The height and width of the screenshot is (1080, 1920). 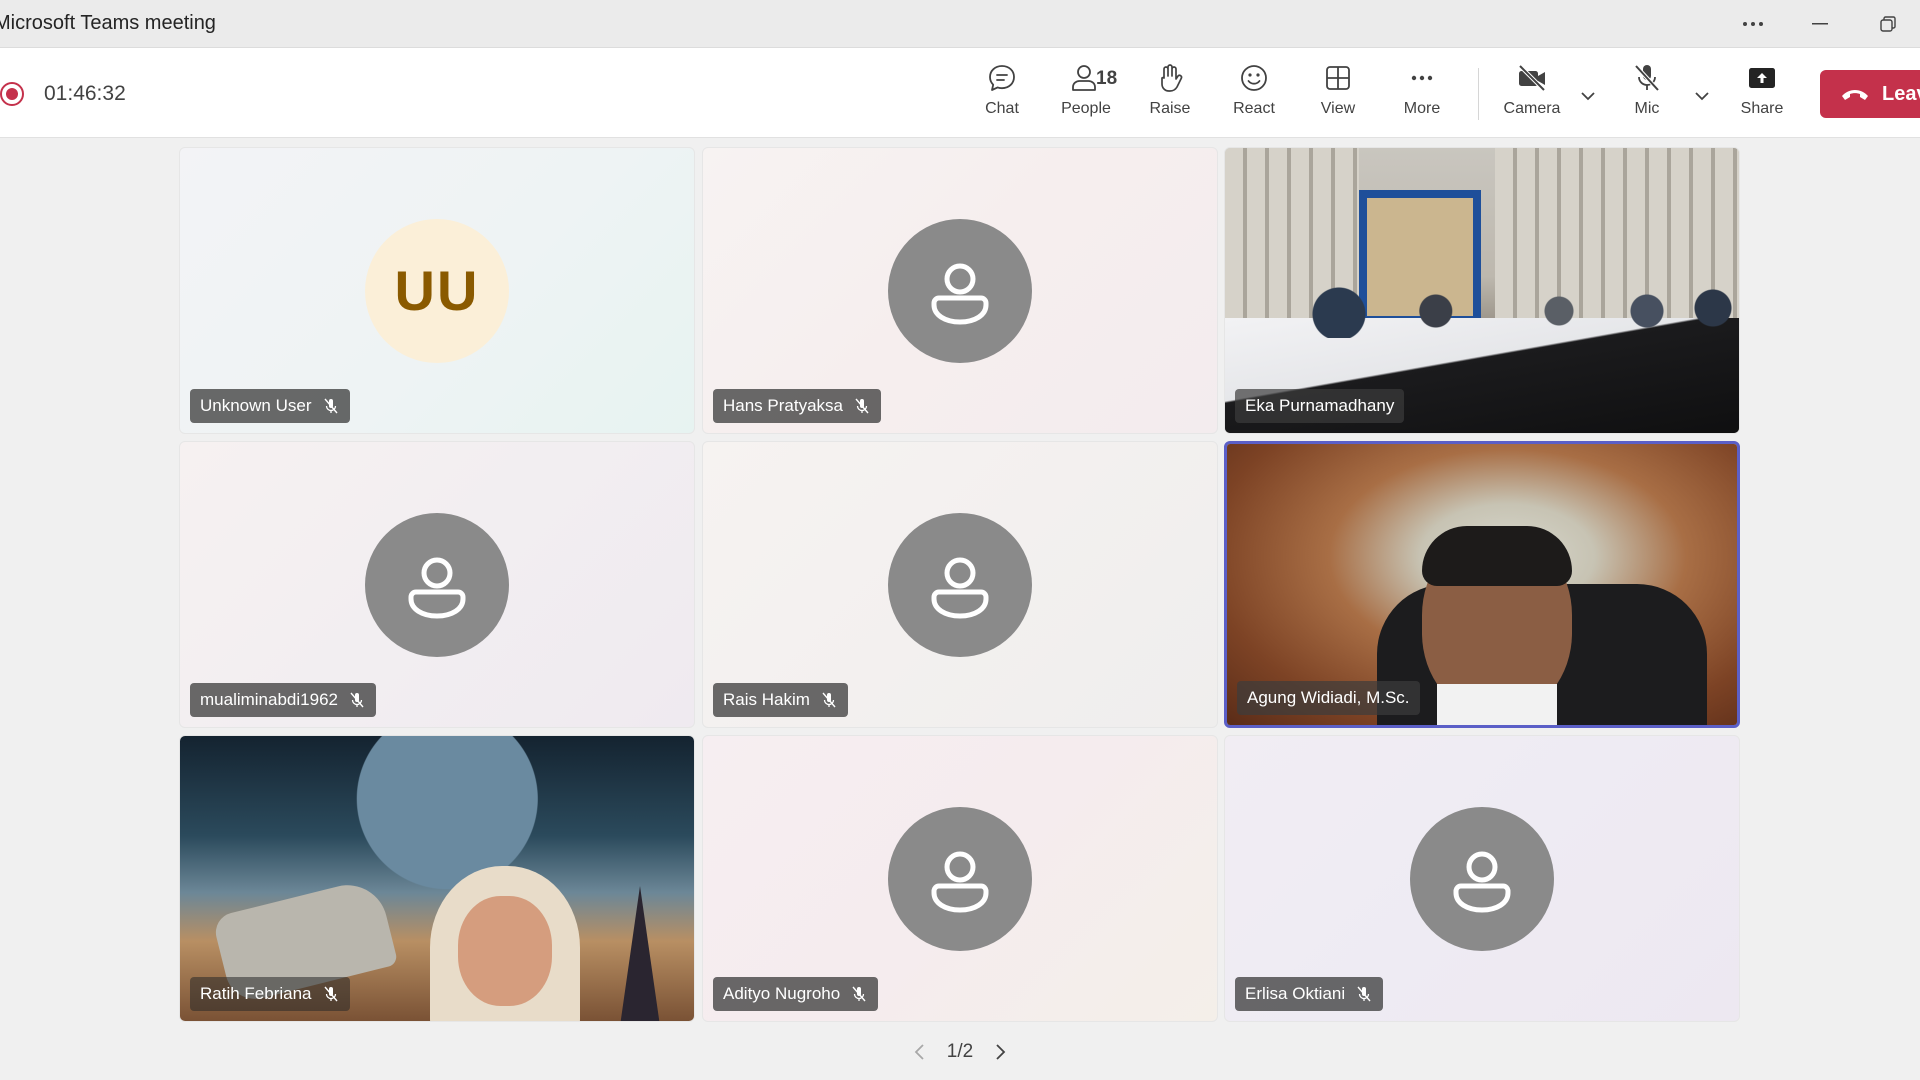 I want to click on chat-label: Chat, so click(x=1002, y=108).